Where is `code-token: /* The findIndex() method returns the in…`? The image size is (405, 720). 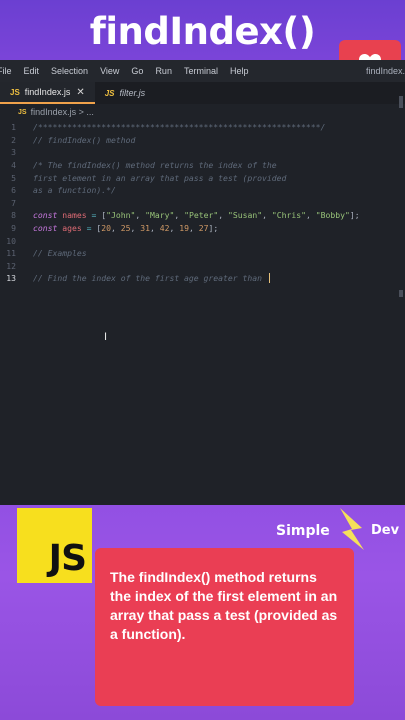 code-token: /* The findIndex() method returns the in… is located at coordinates (155, 165).